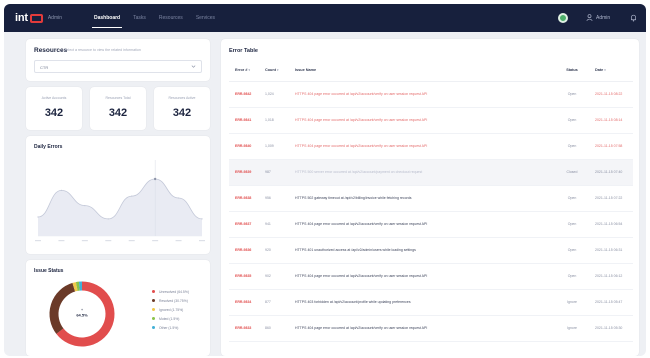  I want to click on count-cell: 920, so click(274, 250).